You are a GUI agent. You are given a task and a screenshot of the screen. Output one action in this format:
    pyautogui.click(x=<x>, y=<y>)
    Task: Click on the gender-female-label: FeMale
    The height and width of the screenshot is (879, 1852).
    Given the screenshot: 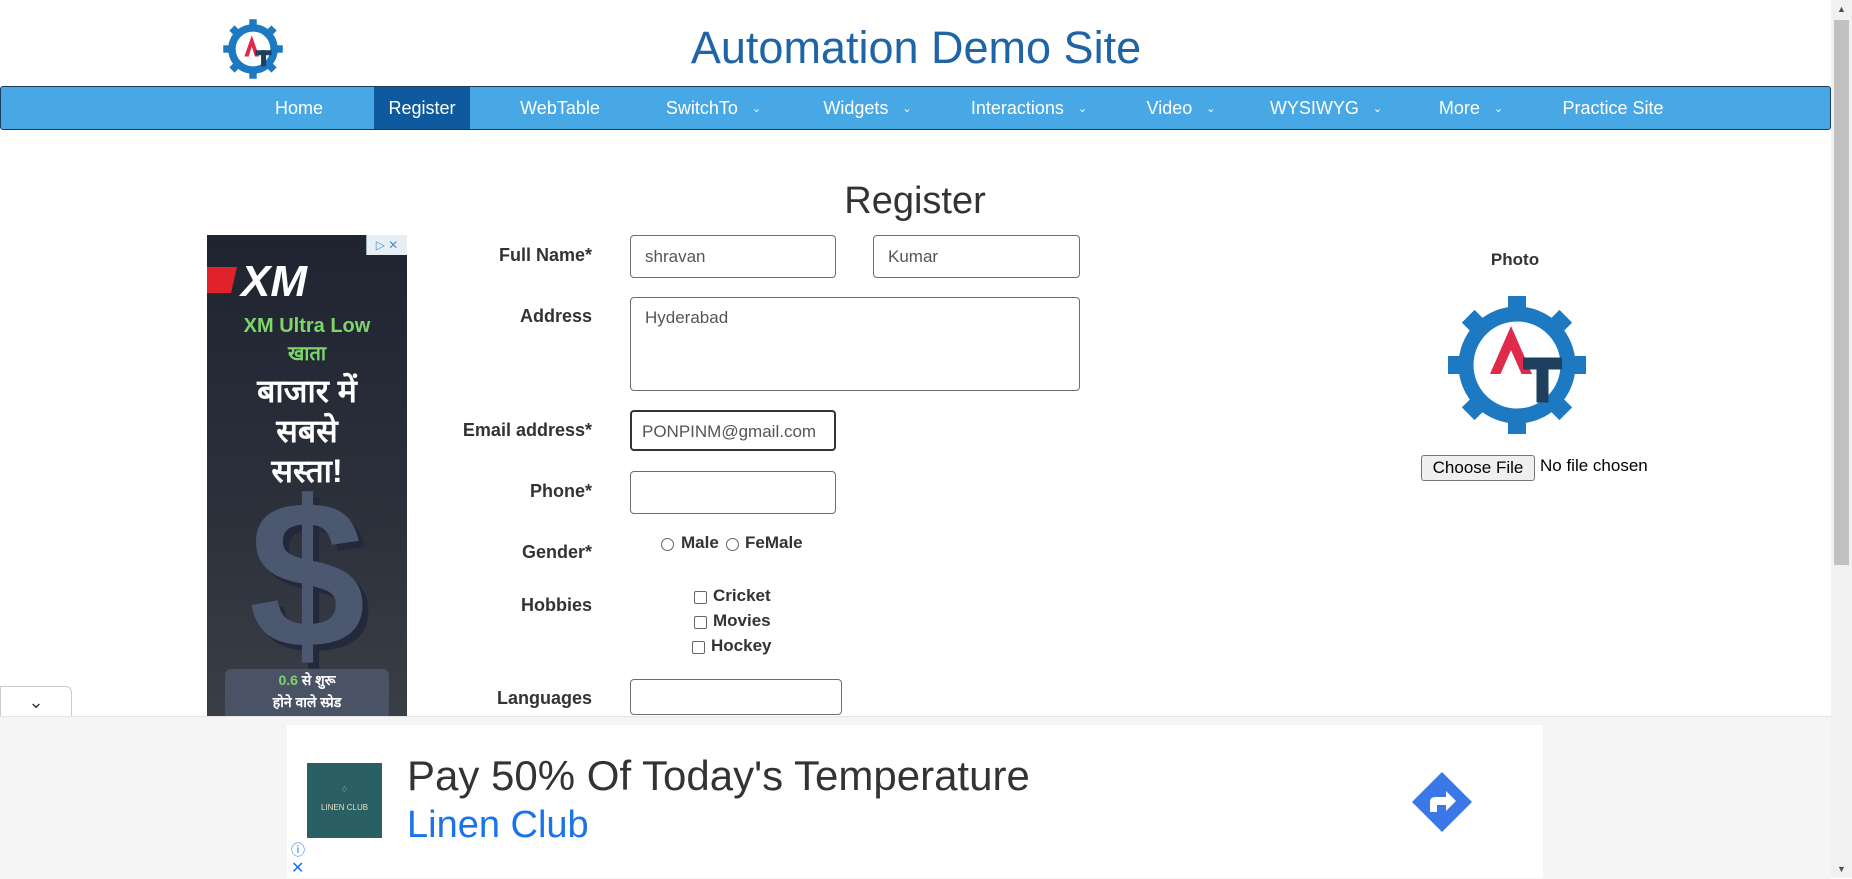 What is the action you would take?
    pyautogui.click(x=774, y=542)
    